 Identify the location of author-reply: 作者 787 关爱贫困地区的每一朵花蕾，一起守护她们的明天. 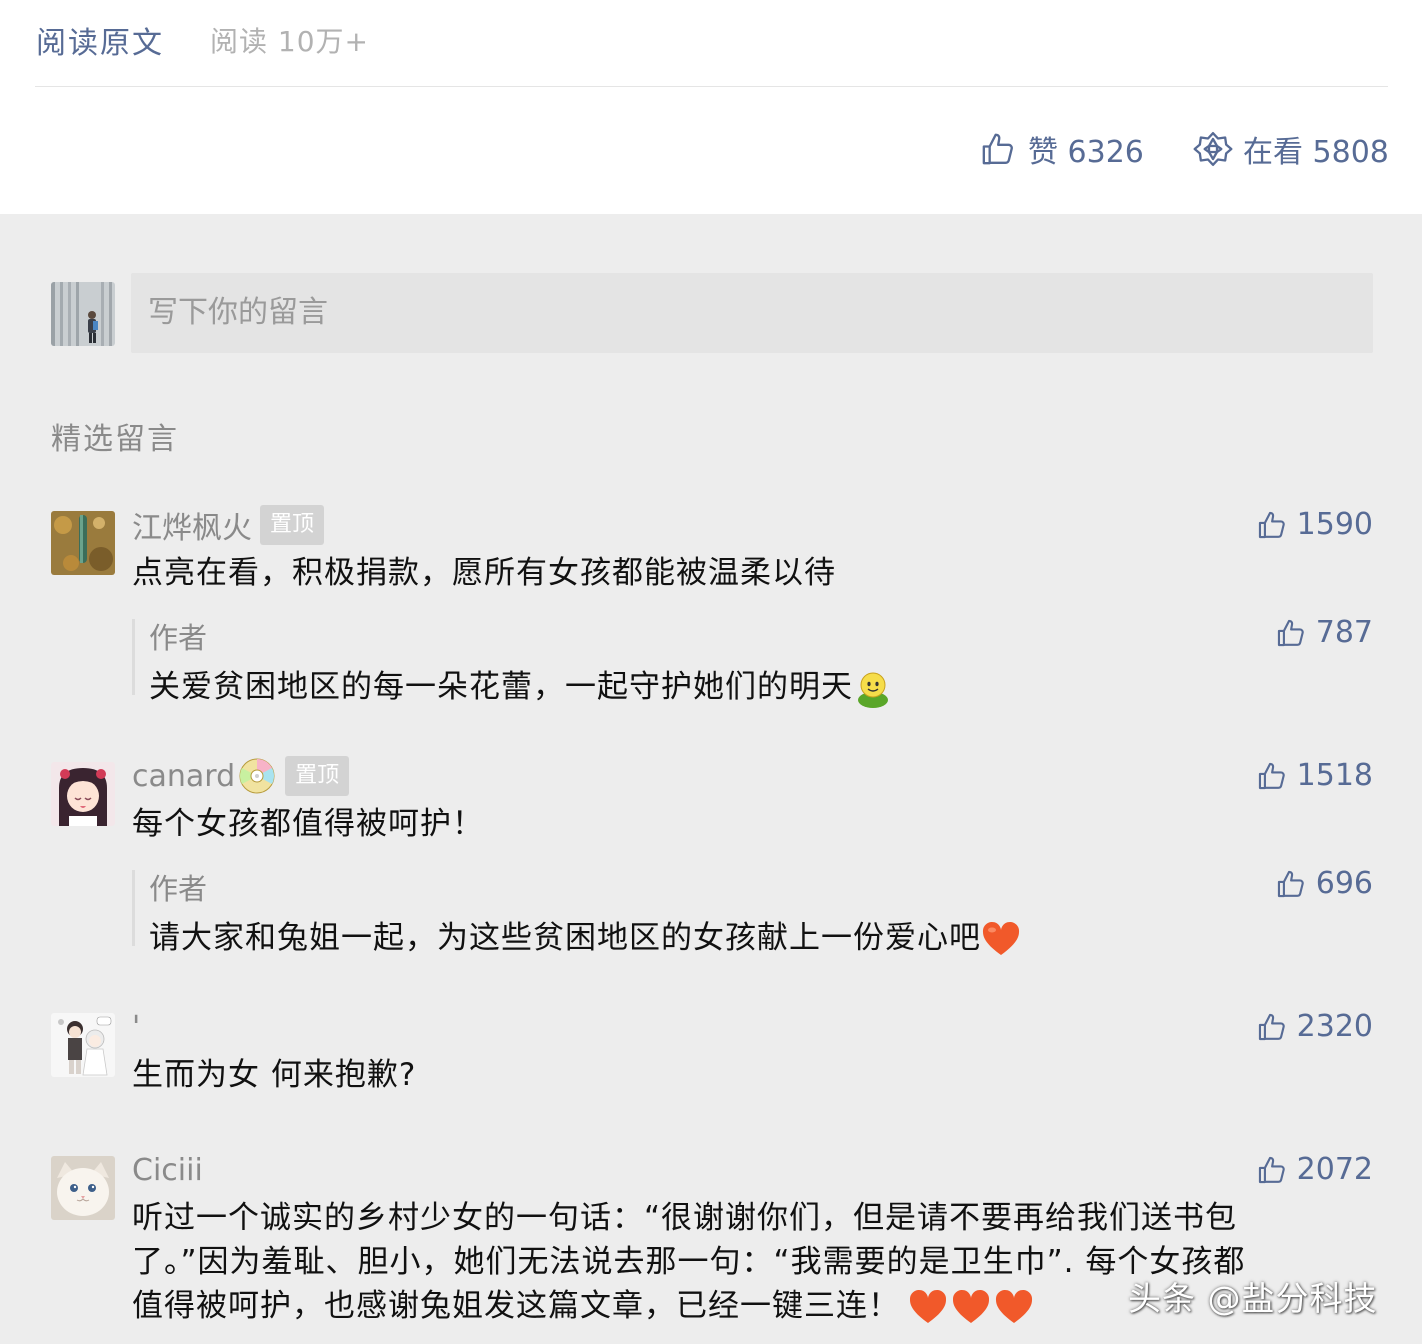
(752, 661).